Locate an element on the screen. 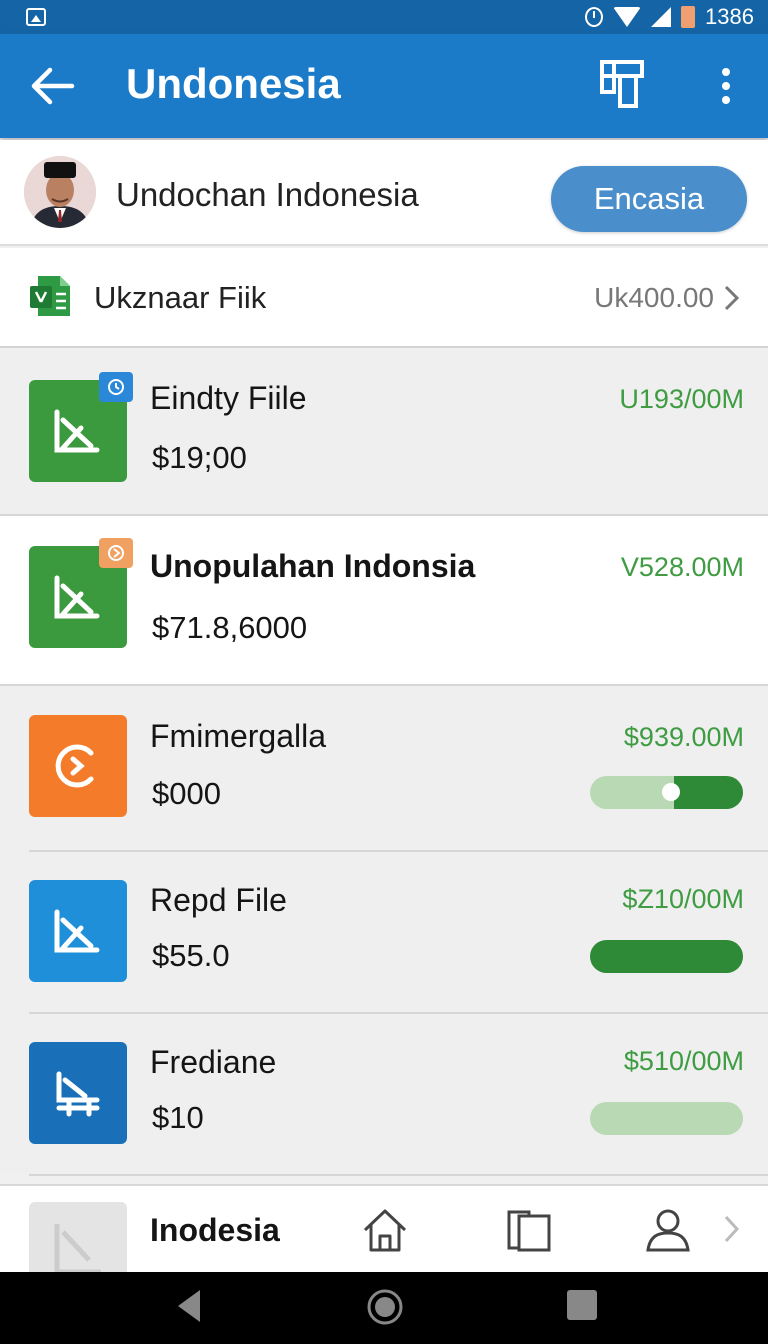 The image size is (768, 1344). back-button is located at coordinates (52, 86).